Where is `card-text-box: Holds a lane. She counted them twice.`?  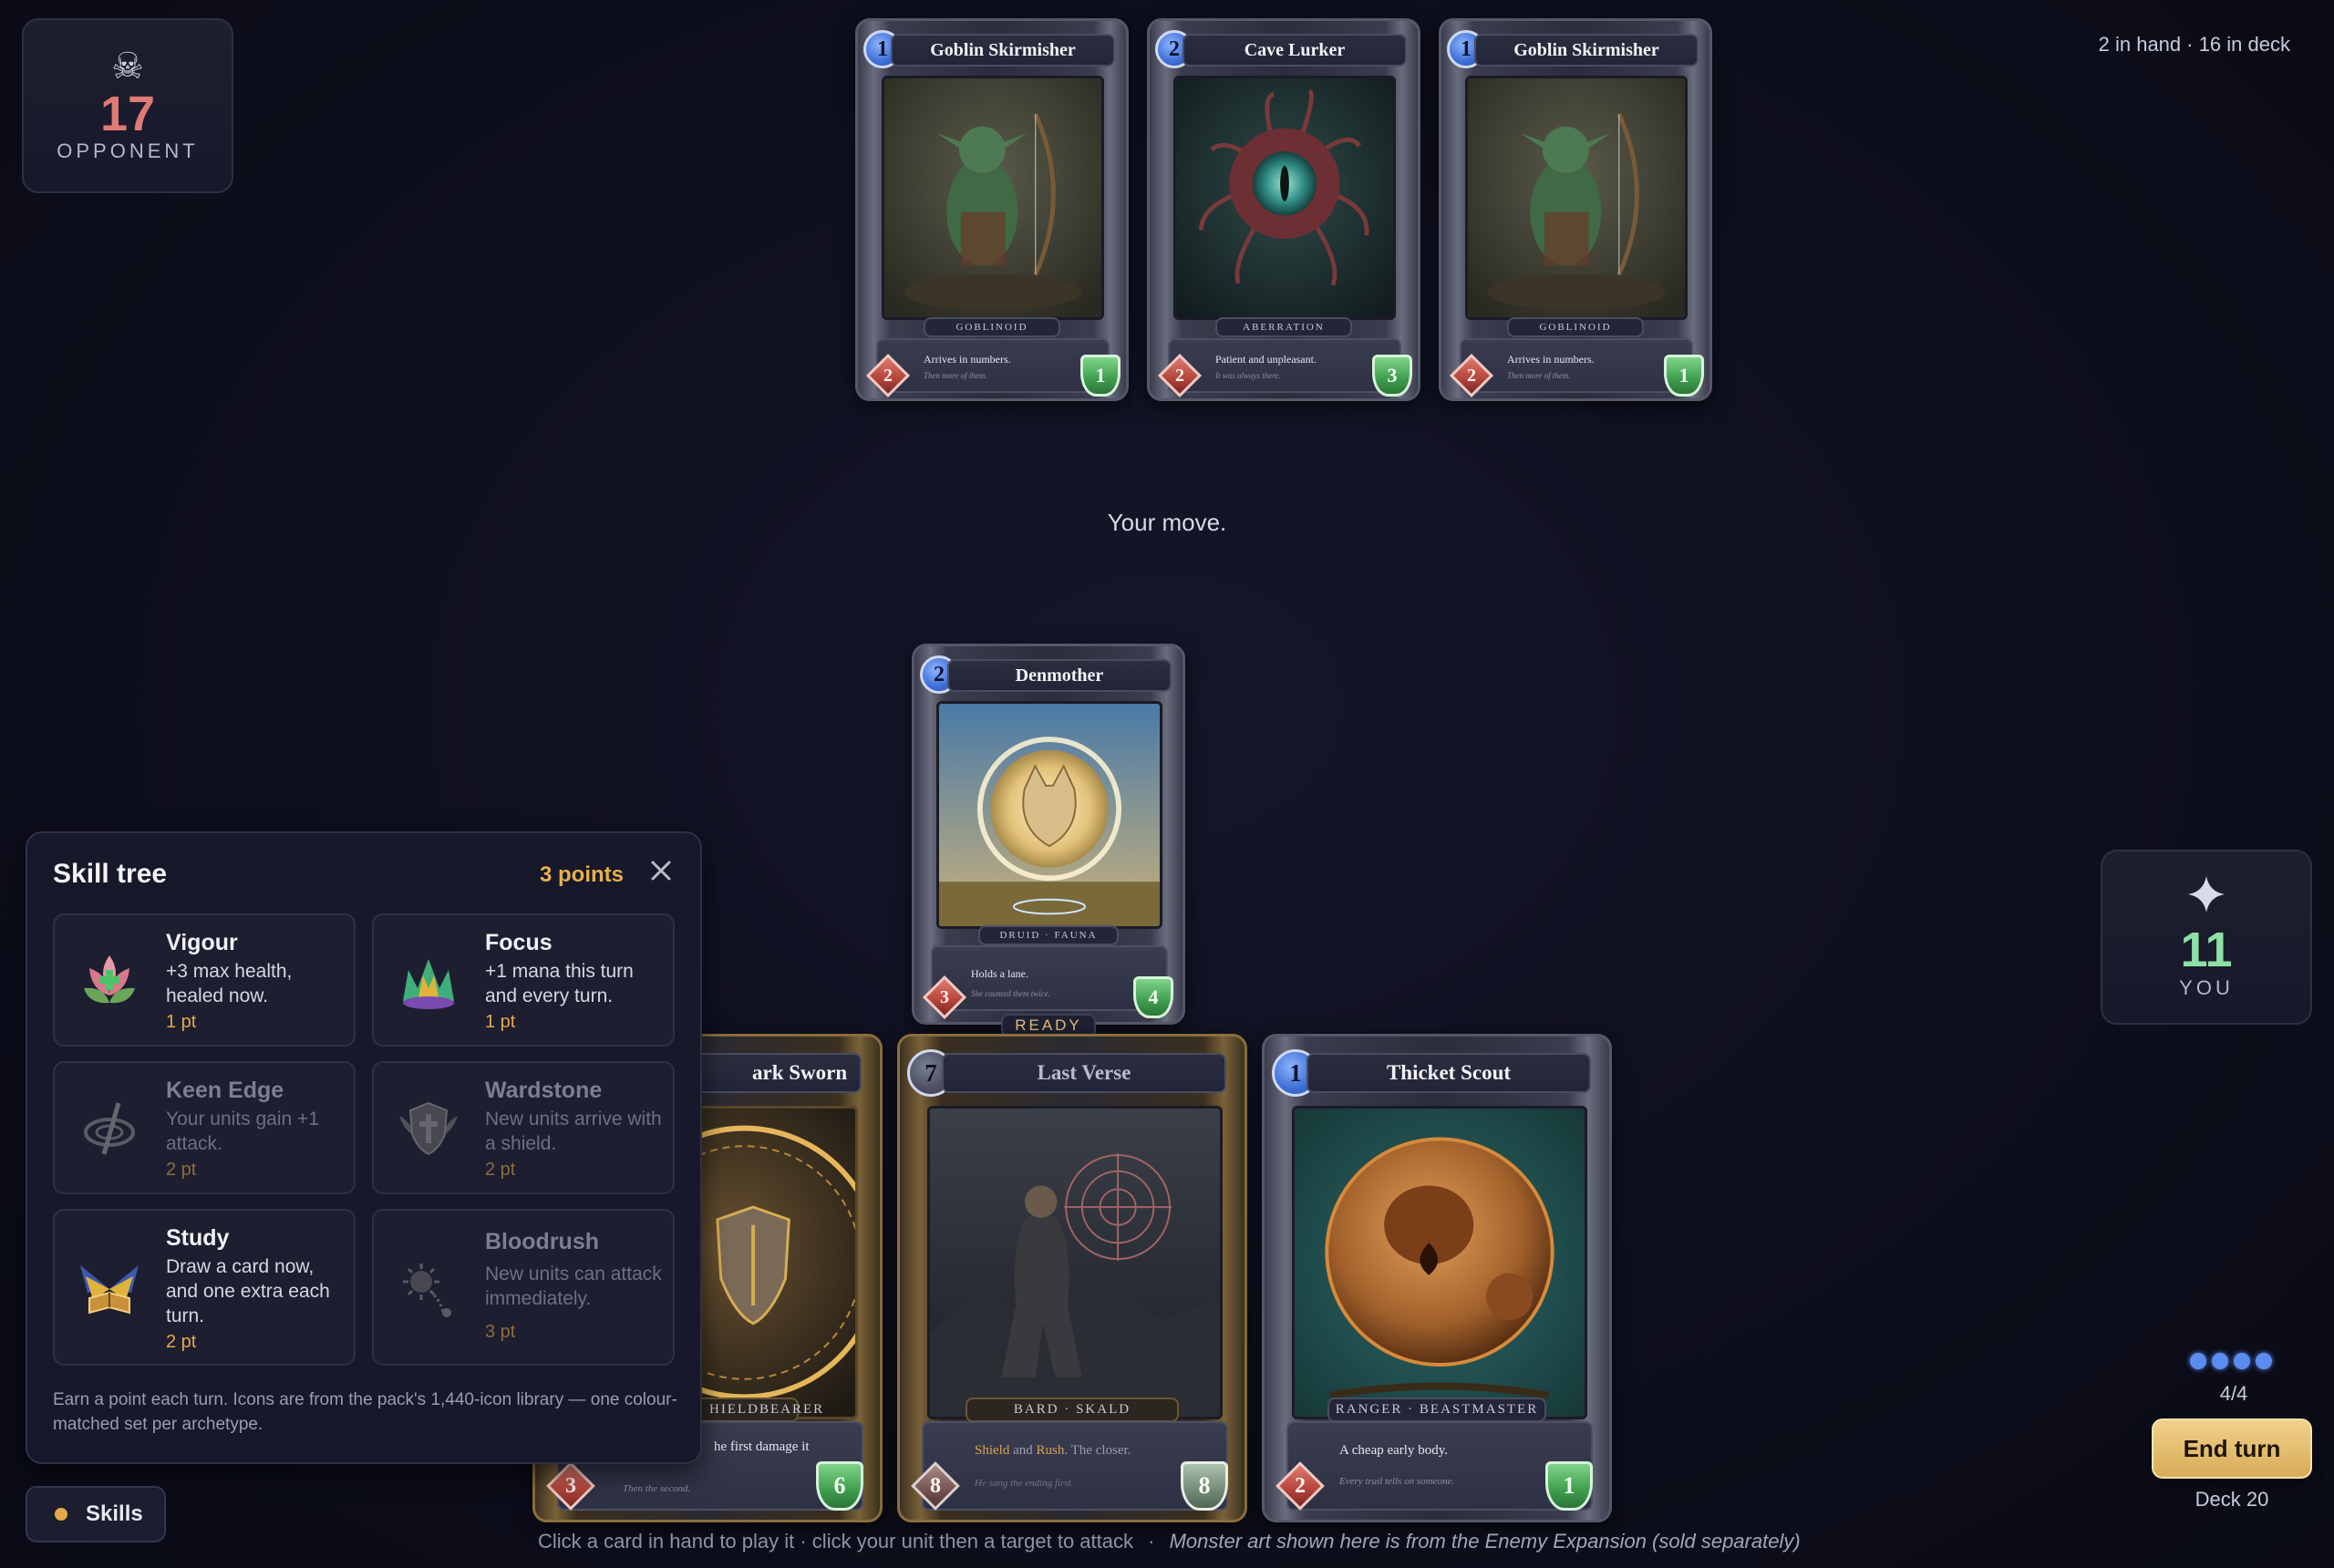
card-text-box: Holds a lane. She counted them twice. is located at coordinates (1049, 978).